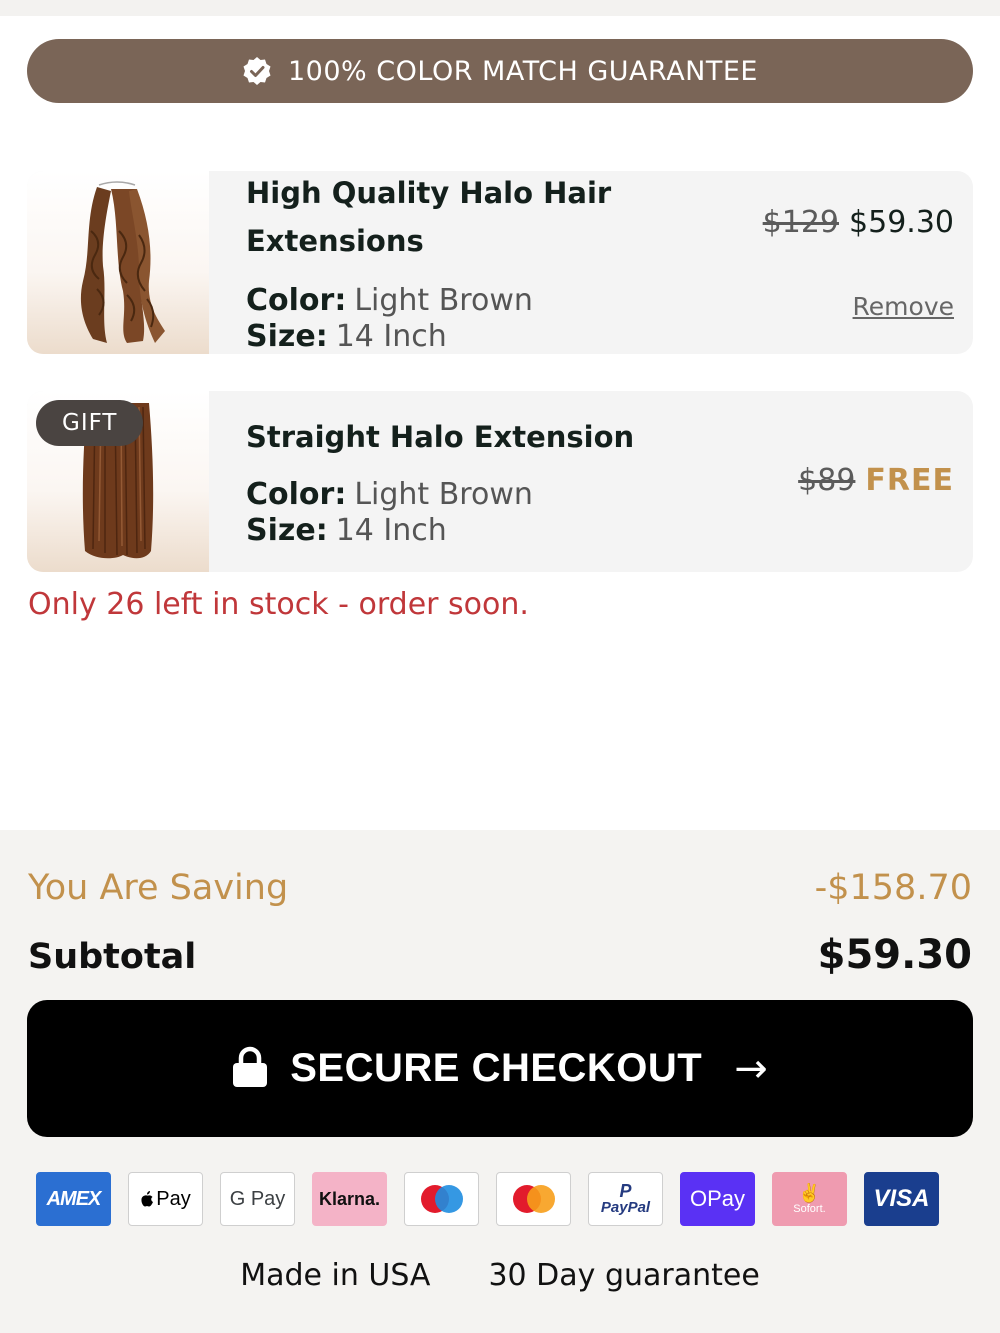  I want to click on trust-footer: Made in USA 30 Day guarantee, so click(500, 1275).